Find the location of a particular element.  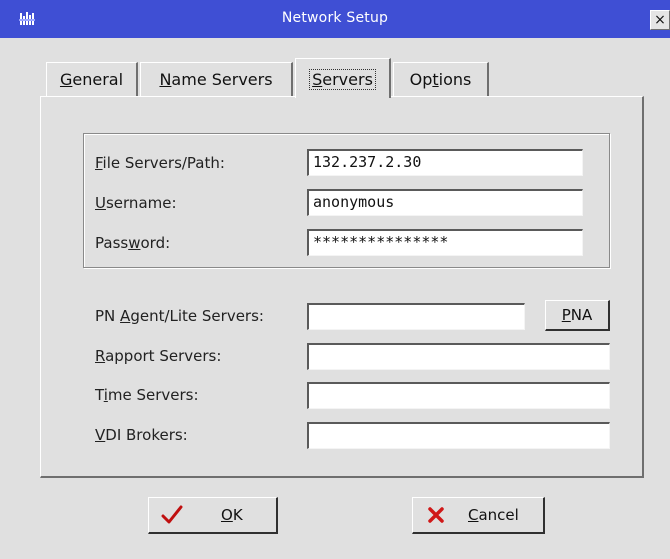

tab-label: Name Servers is located at coordinates (216, 79).